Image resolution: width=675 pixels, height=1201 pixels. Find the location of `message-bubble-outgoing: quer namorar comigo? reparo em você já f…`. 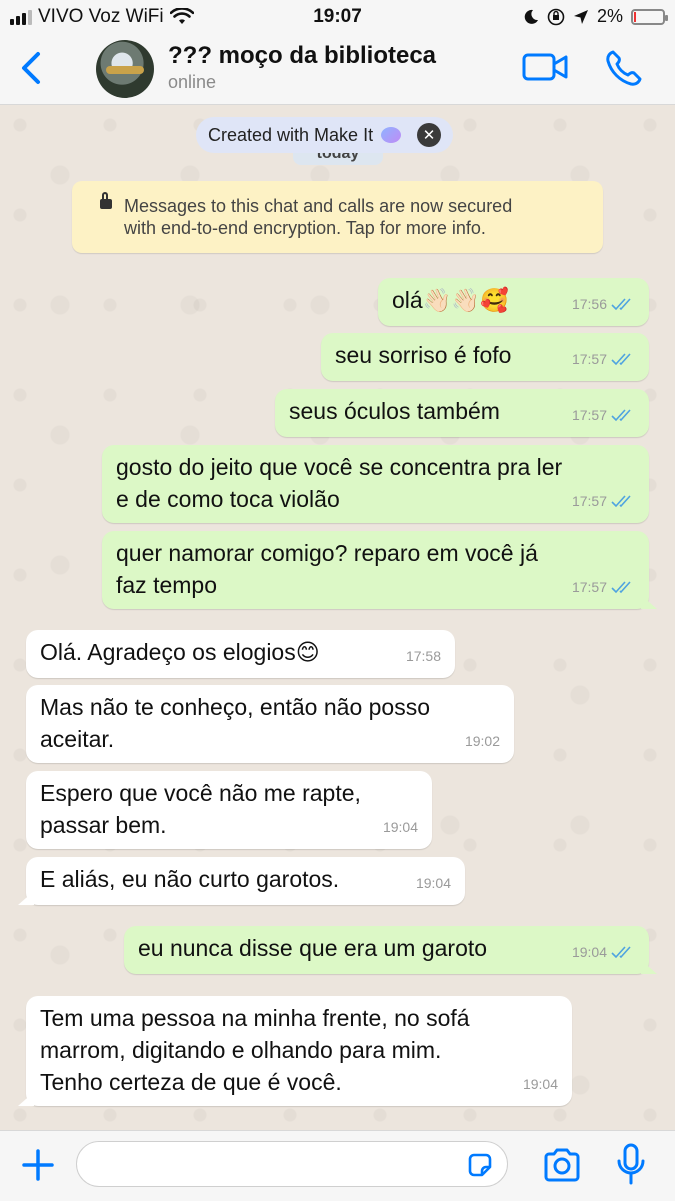

message-bubble-outgoing: quer namorar comigo? reparo em você já f… is located at coordinates (375, 570).